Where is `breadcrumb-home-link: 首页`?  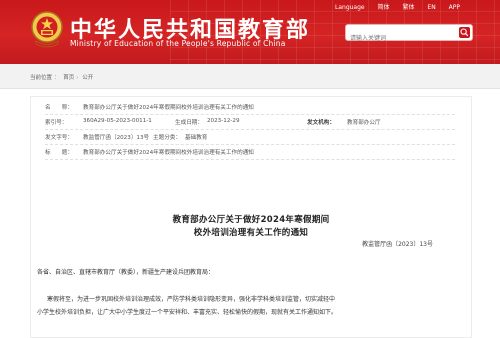
breadcrumb-home-link: 首页 is located at coordinates (68, 78).